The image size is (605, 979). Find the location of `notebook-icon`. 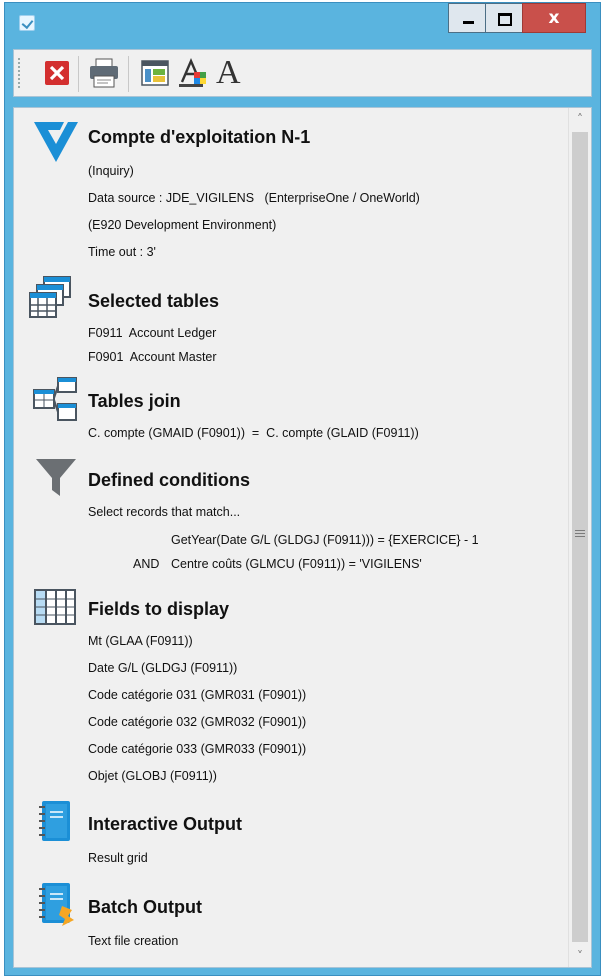

notebook-icon is located at coordinates (54, 821).